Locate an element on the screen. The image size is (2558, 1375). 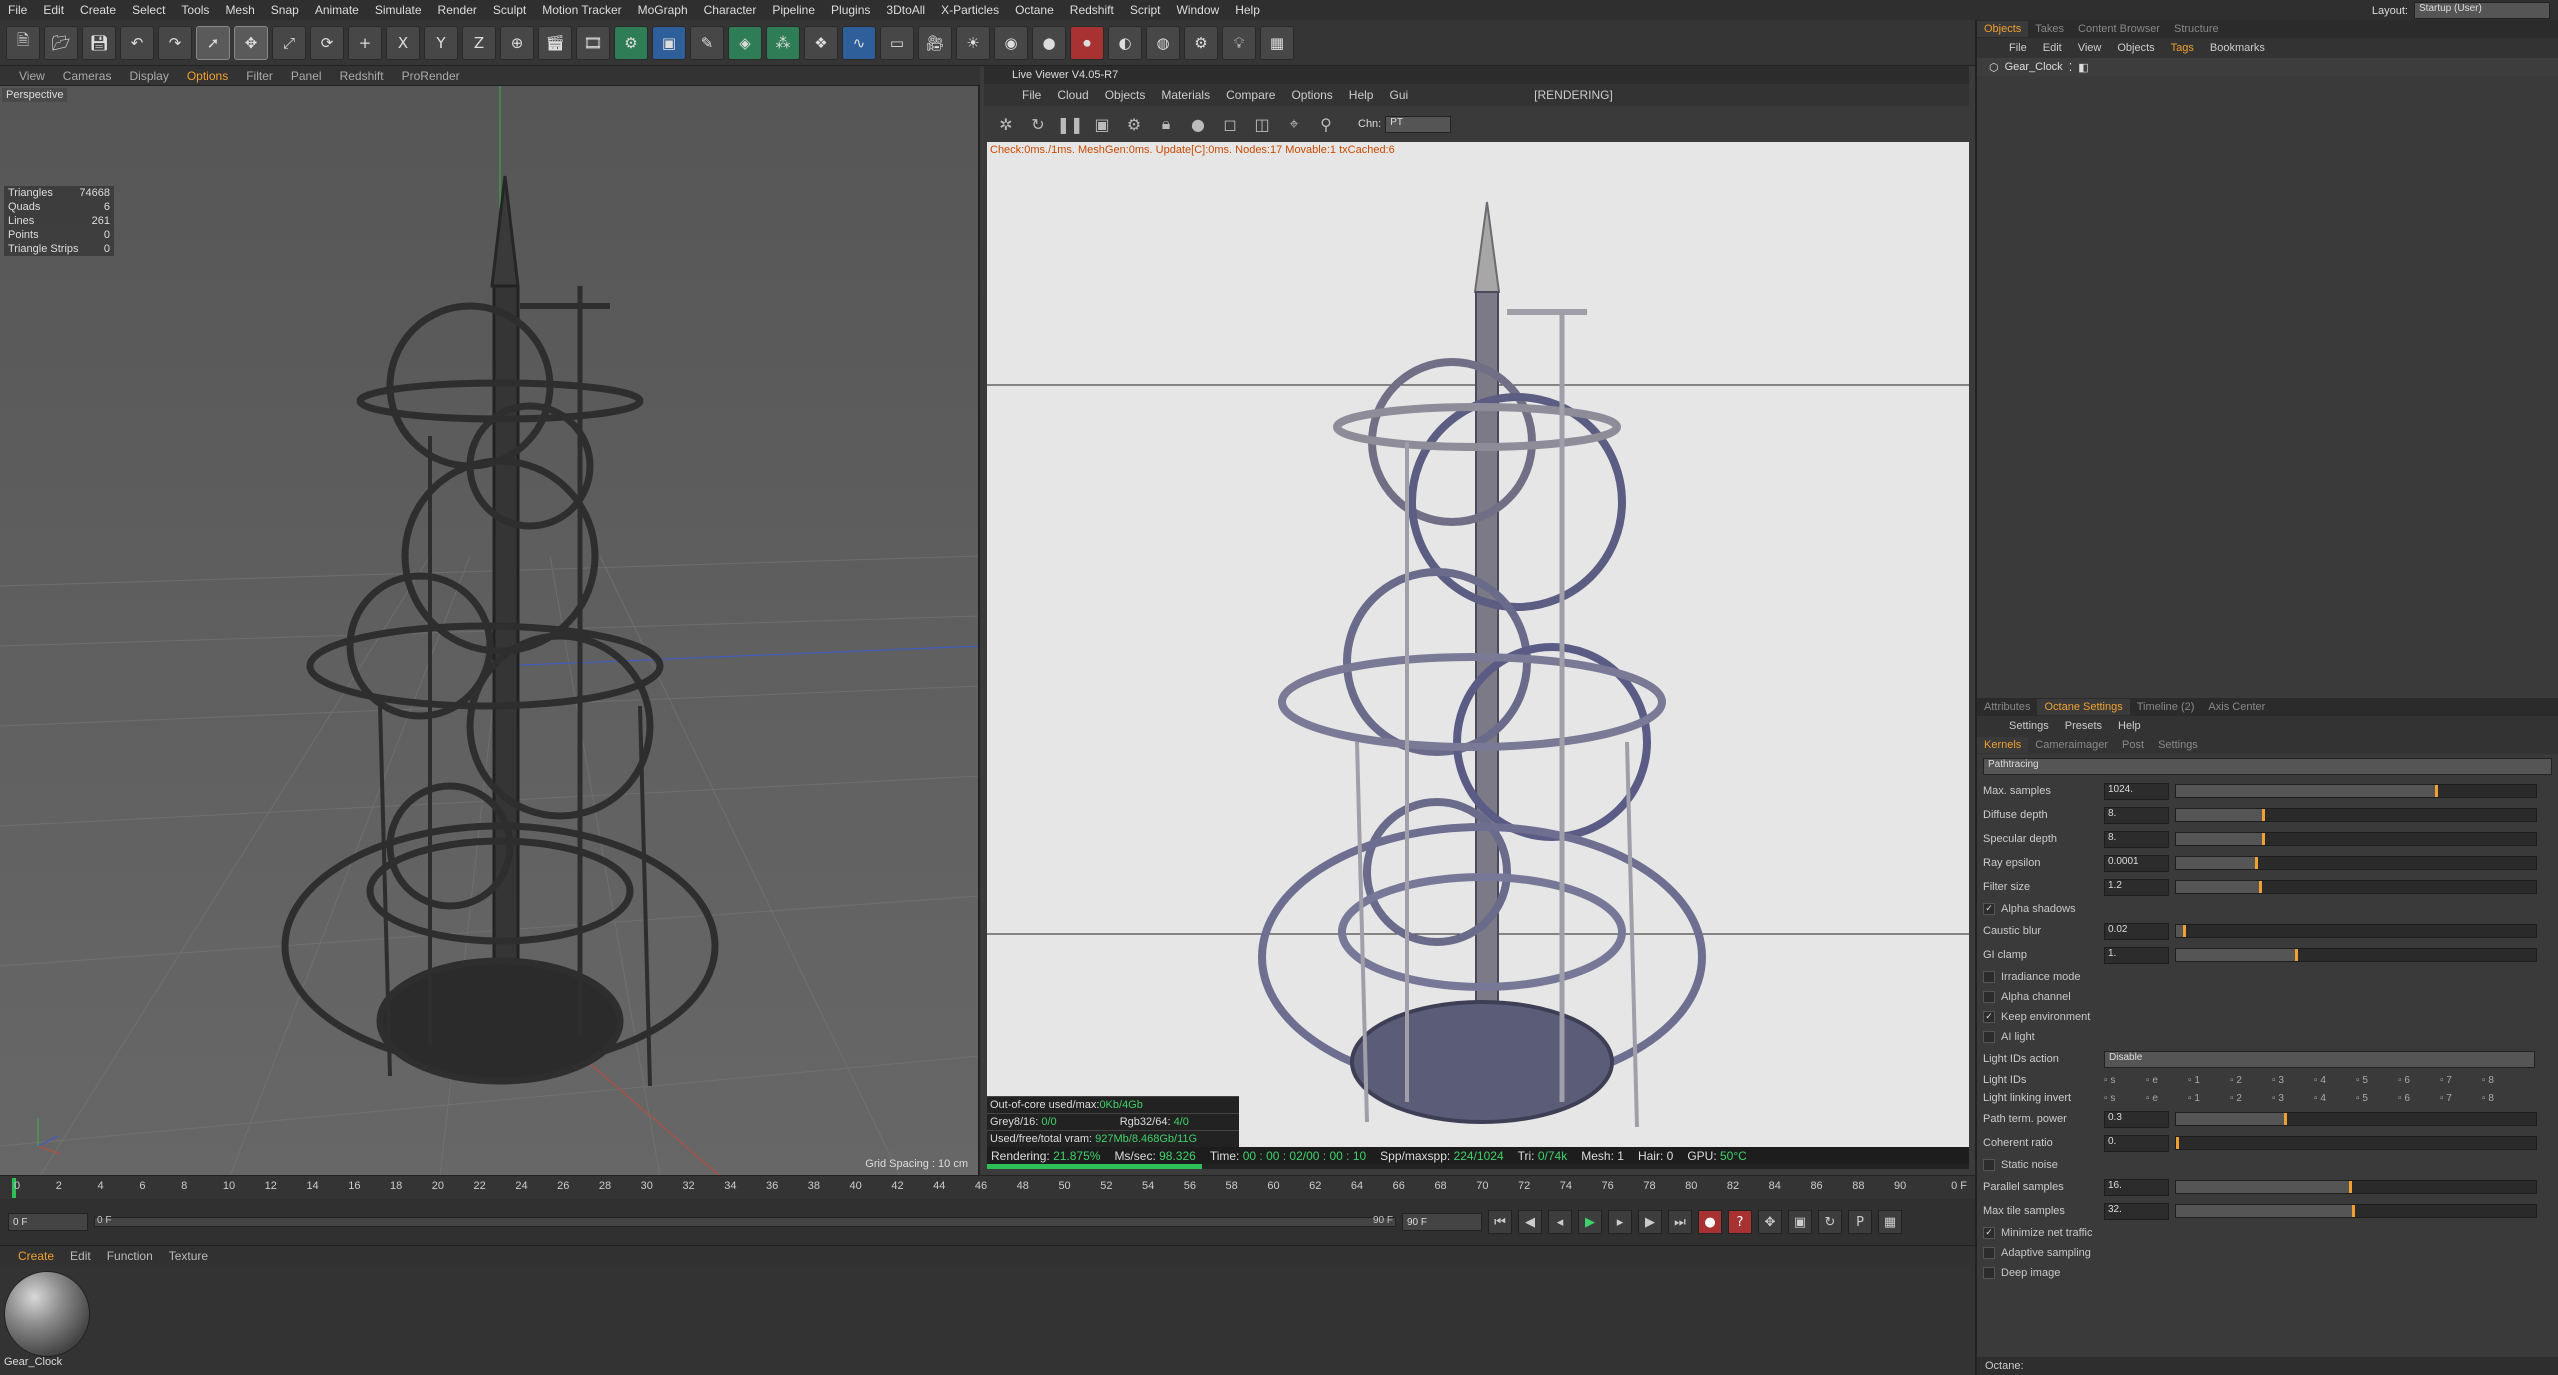
ai-light-checkbox is located at coordinates (1989, 1037).